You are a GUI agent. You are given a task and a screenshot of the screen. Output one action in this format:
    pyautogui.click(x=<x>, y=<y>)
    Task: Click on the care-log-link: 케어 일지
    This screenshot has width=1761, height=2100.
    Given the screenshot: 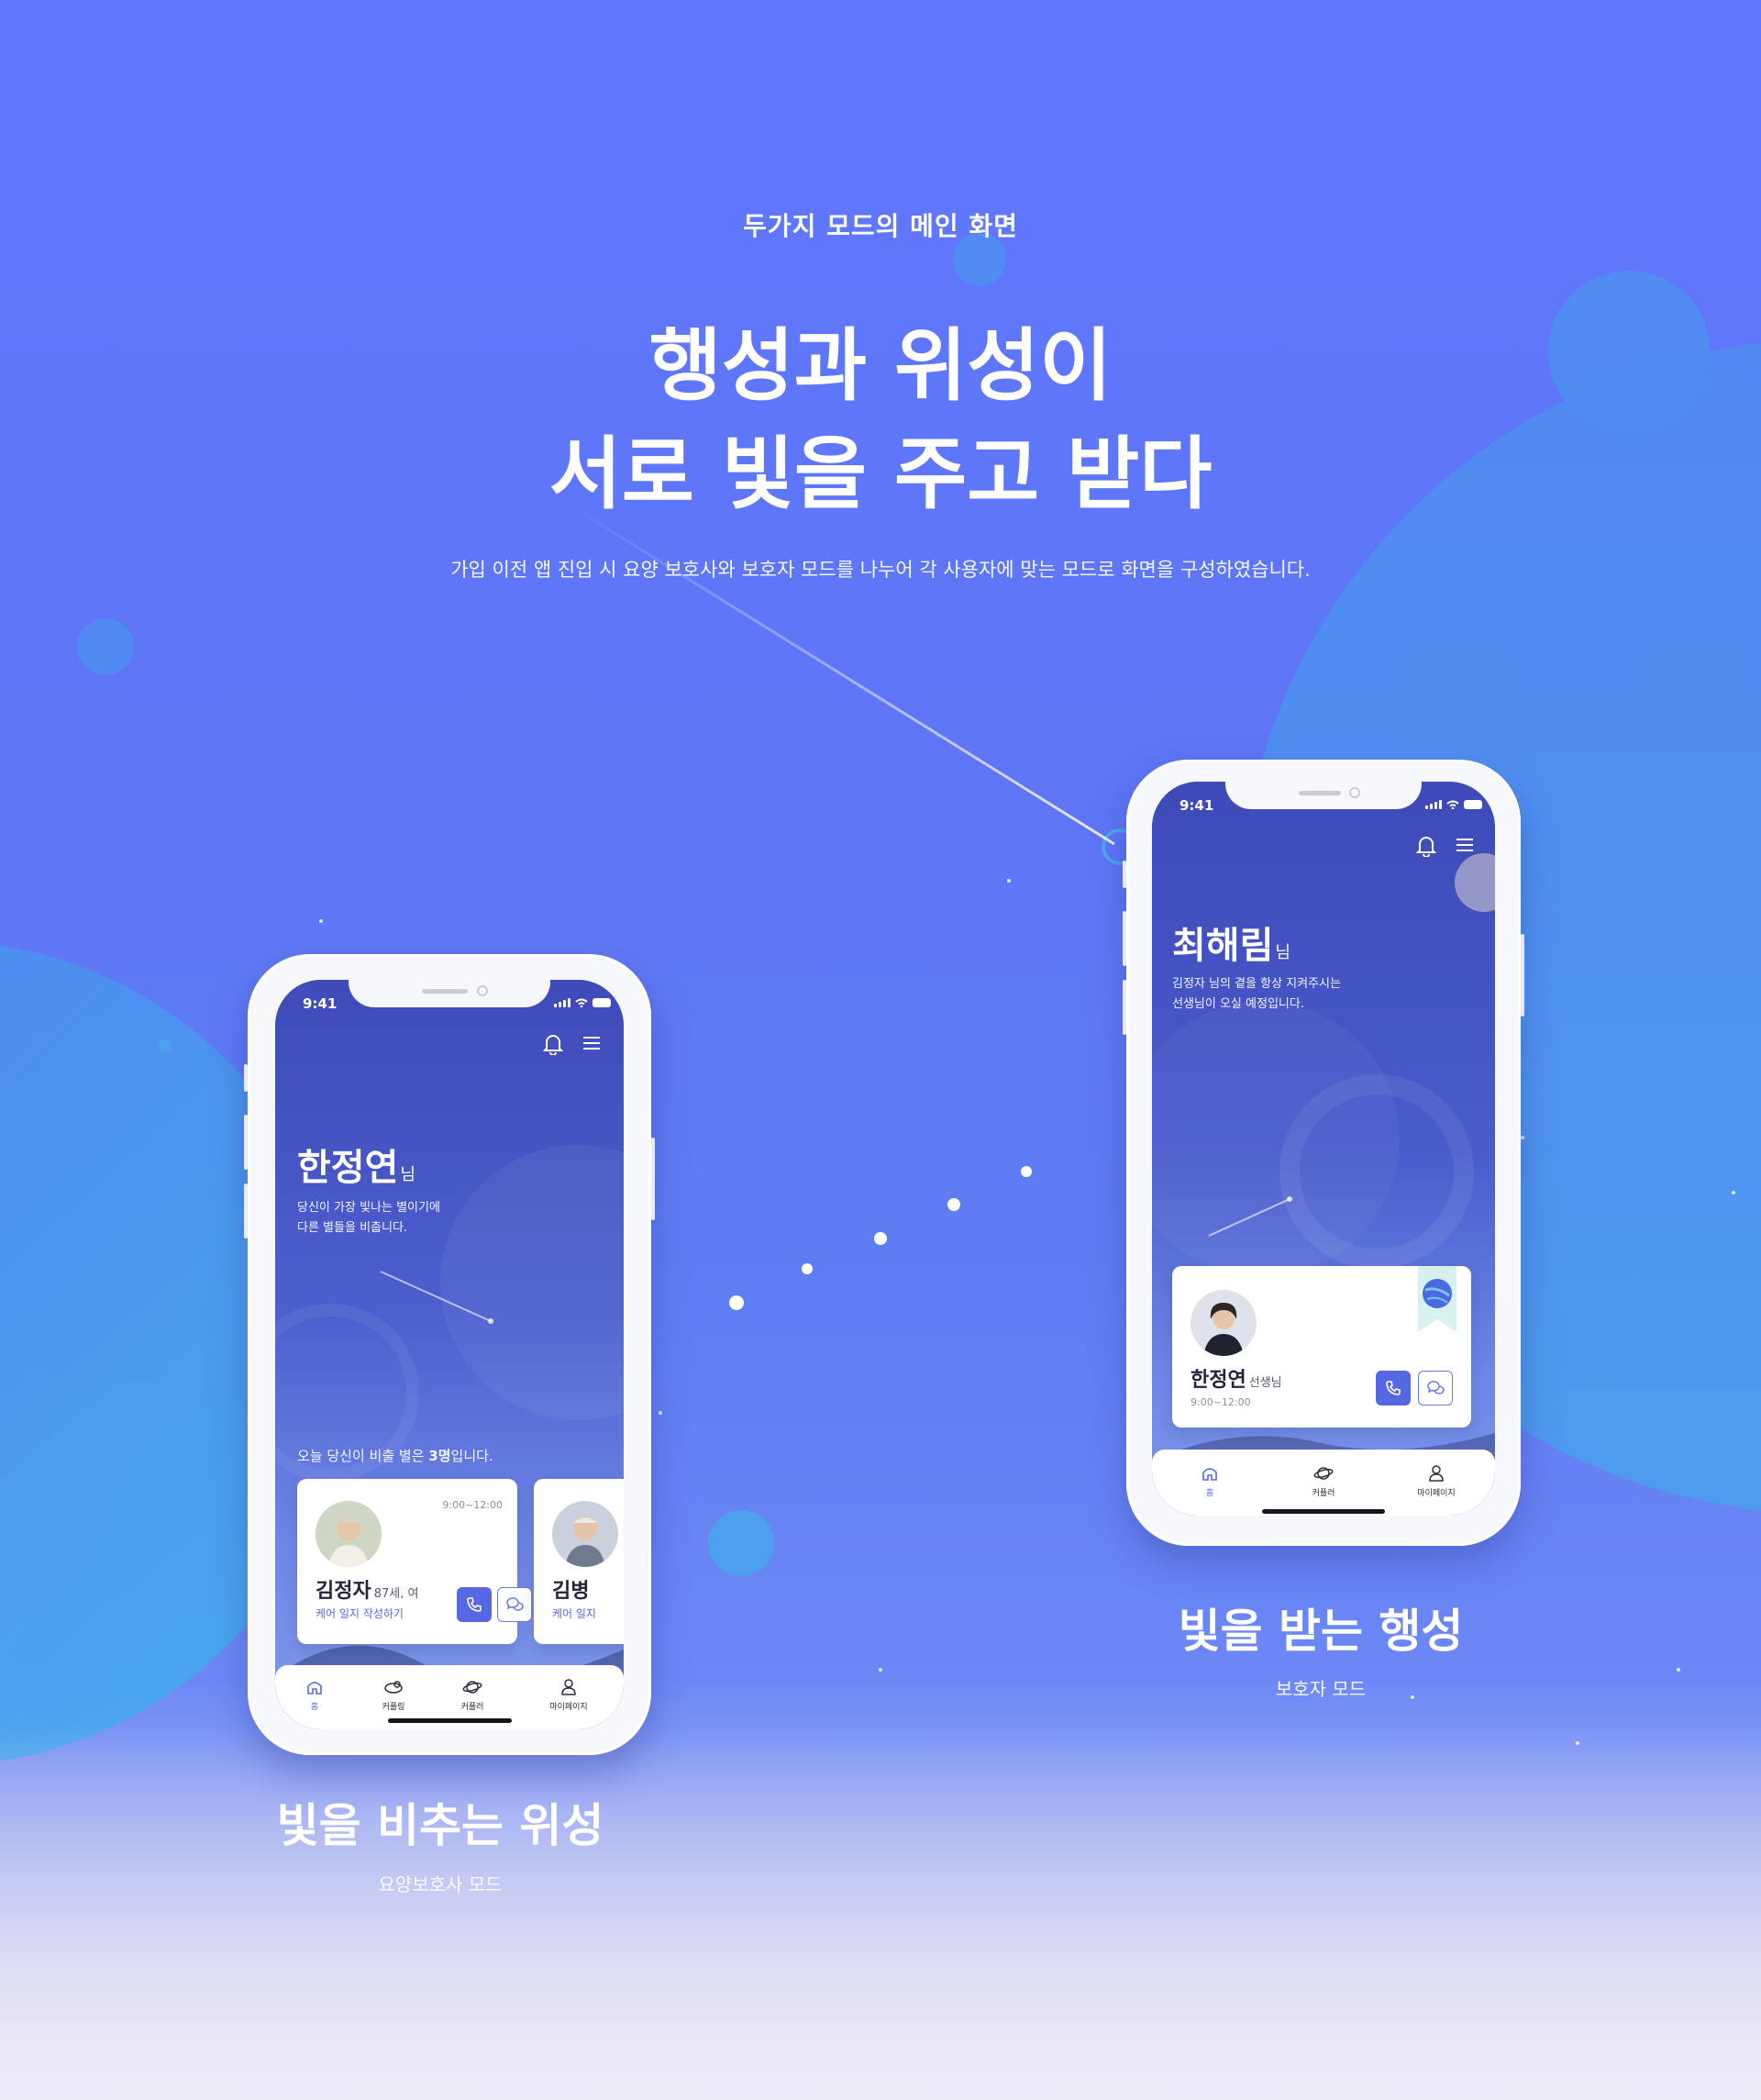 What is the action you would take?
    pyautogui.click(x=574, y=1614)
    